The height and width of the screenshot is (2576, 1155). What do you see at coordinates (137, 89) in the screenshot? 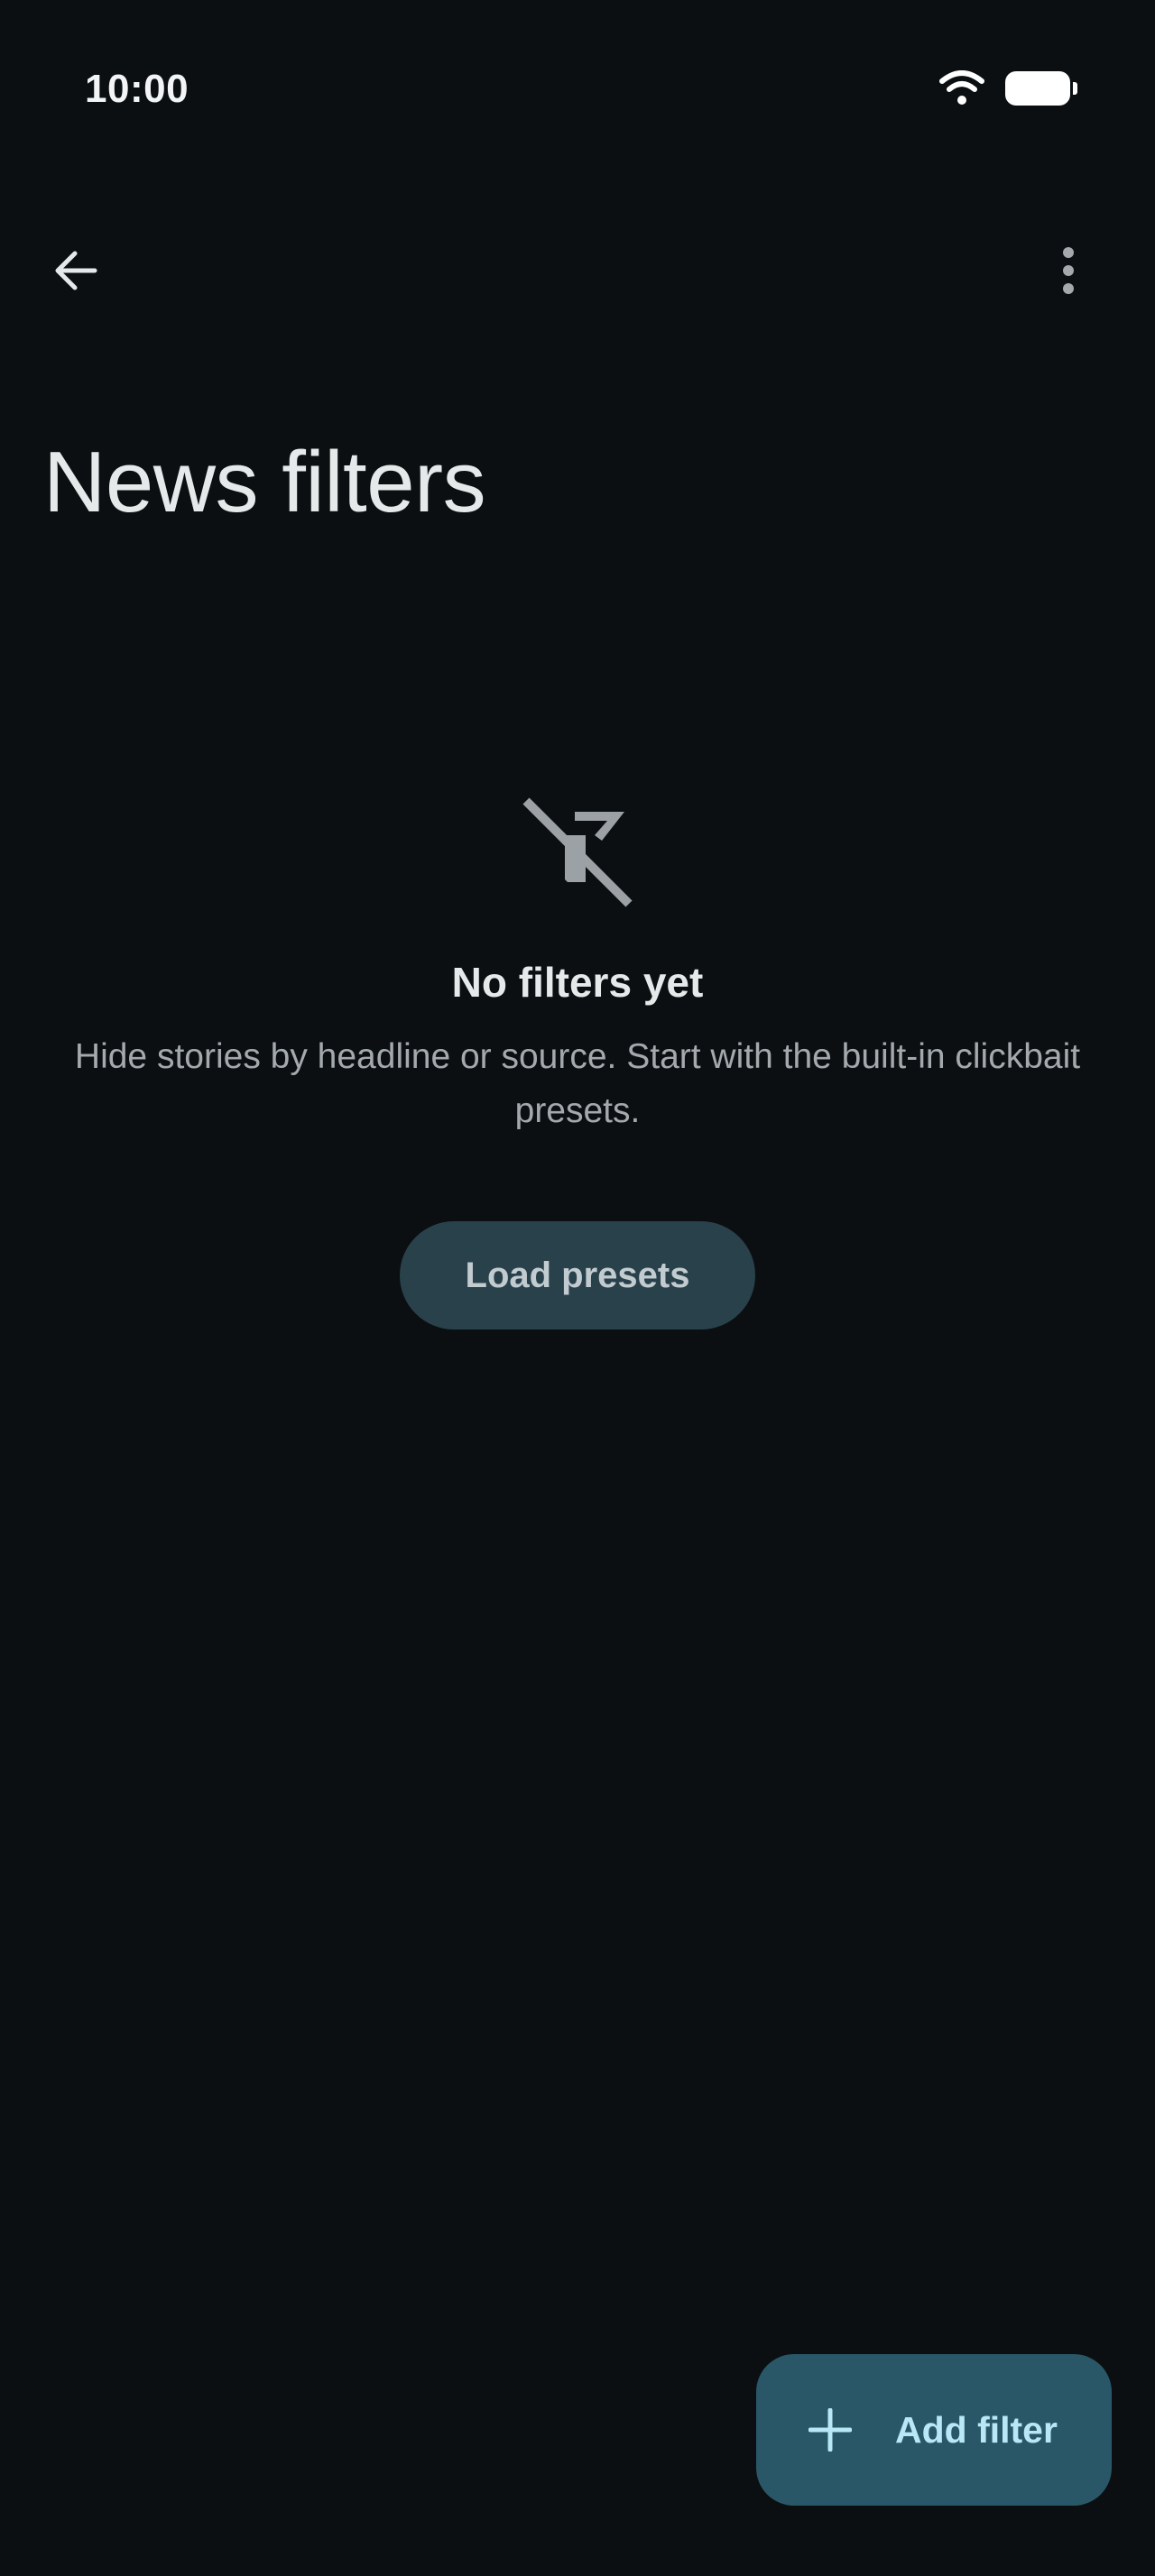
I see `status-time: 10:00` at bounding box center [137, 89].